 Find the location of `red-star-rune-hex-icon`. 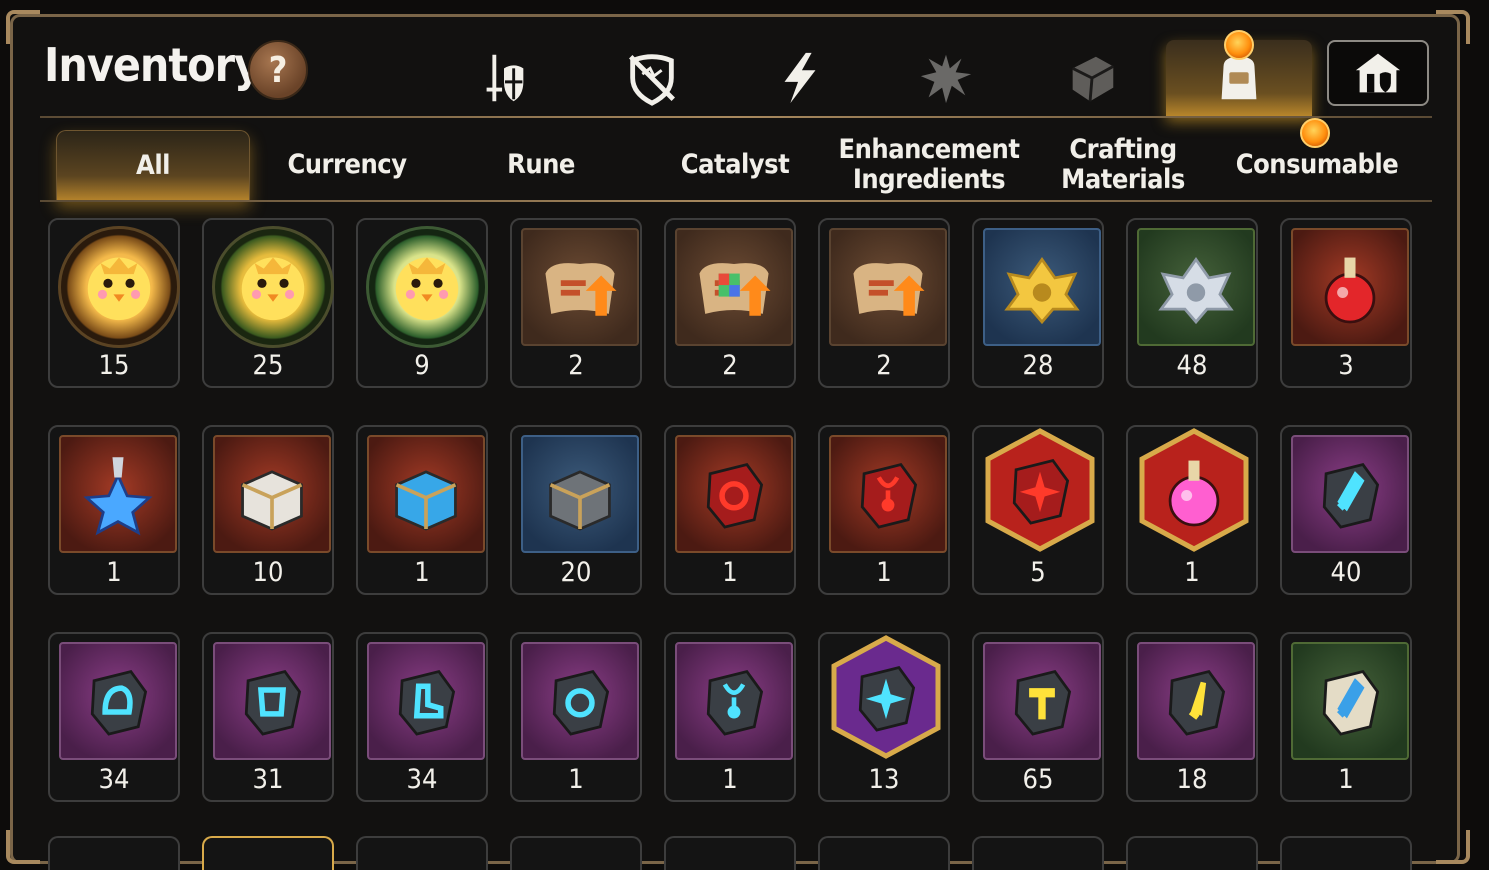

red-star-rune-hex-icon is located at coordinates (1040, 490).